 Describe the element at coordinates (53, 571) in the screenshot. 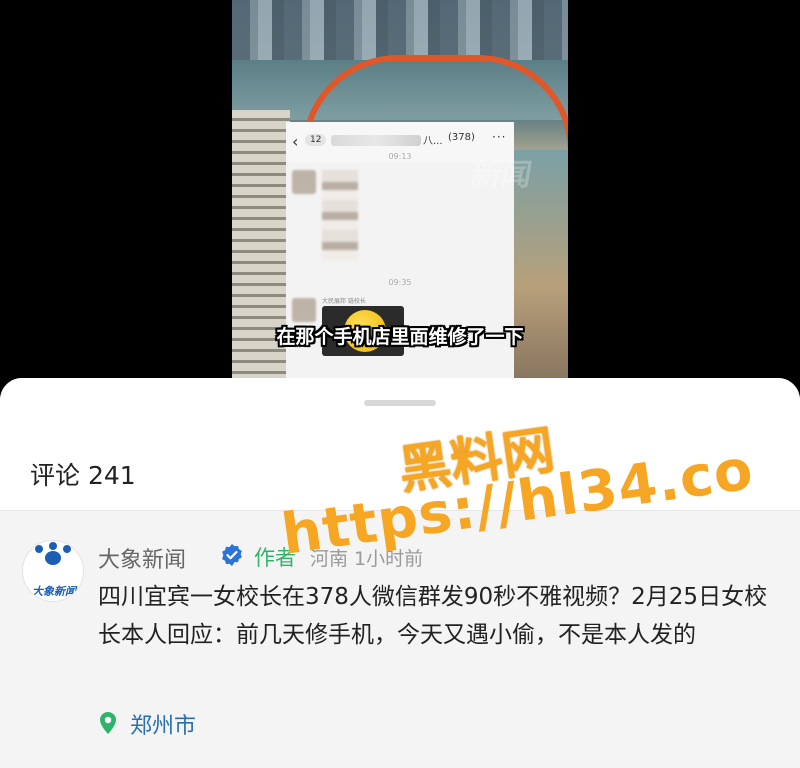

I see `avatar: 大象新闻` at that location.